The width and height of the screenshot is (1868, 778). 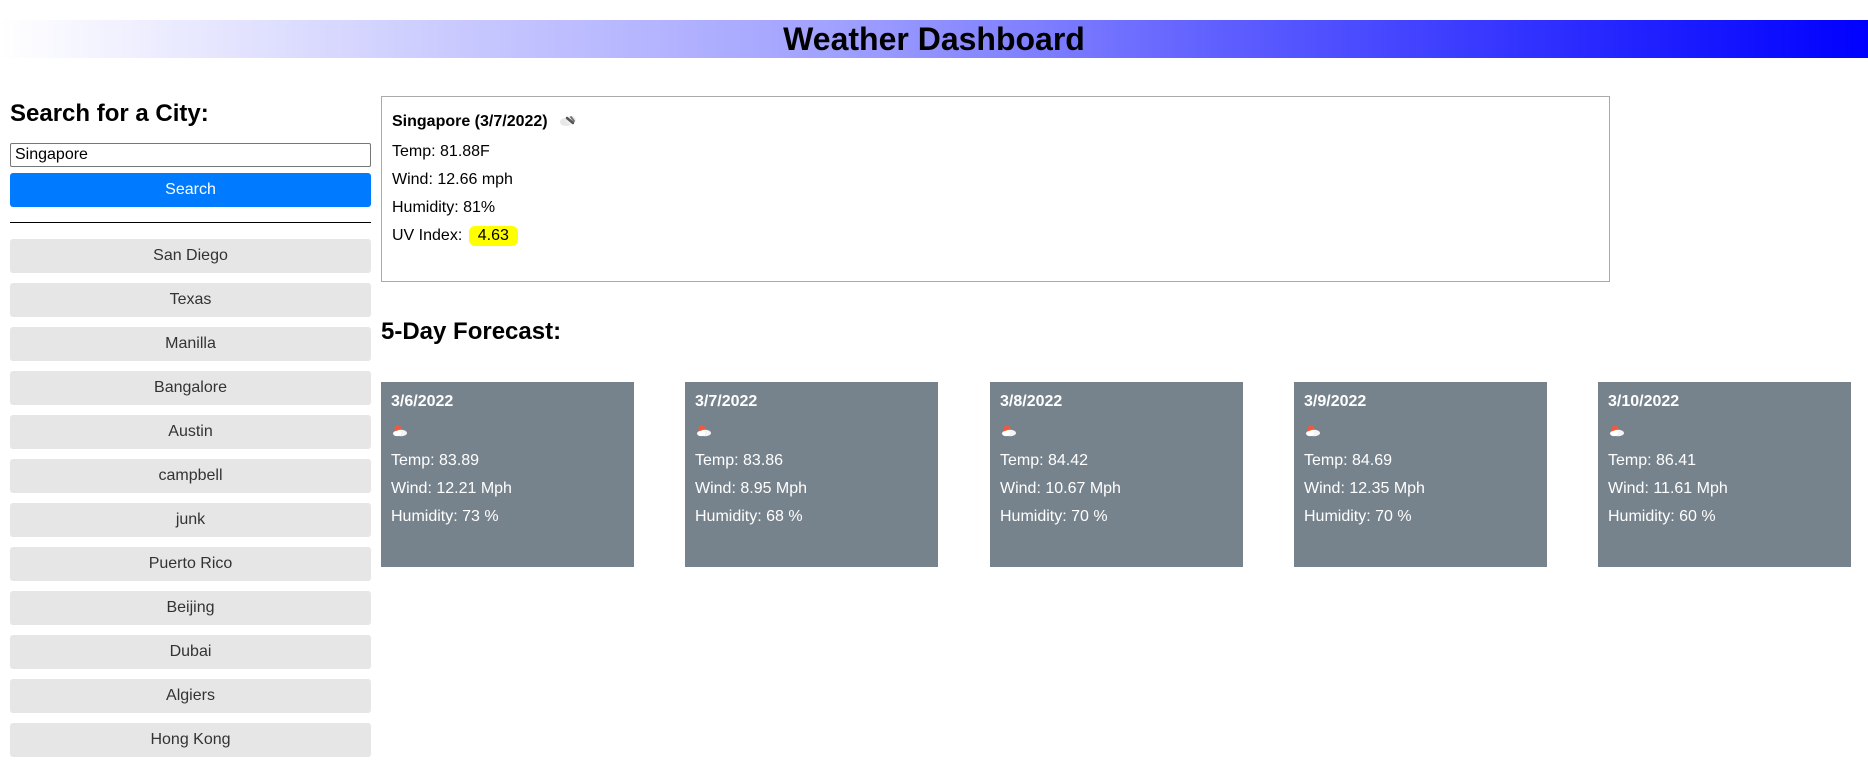 I want to click on forecast-wind: Wind: 12.21 Mph, so click(x=451, y=488).